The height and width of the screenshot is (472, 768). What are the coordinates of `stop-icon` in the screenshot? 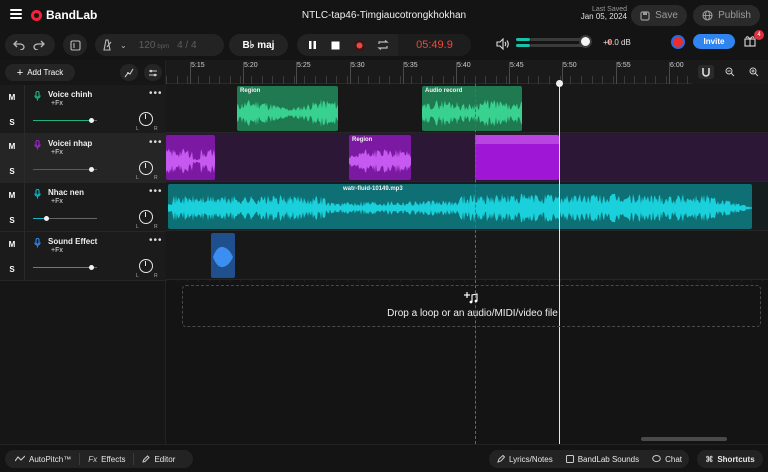 It's located at (335, 45).